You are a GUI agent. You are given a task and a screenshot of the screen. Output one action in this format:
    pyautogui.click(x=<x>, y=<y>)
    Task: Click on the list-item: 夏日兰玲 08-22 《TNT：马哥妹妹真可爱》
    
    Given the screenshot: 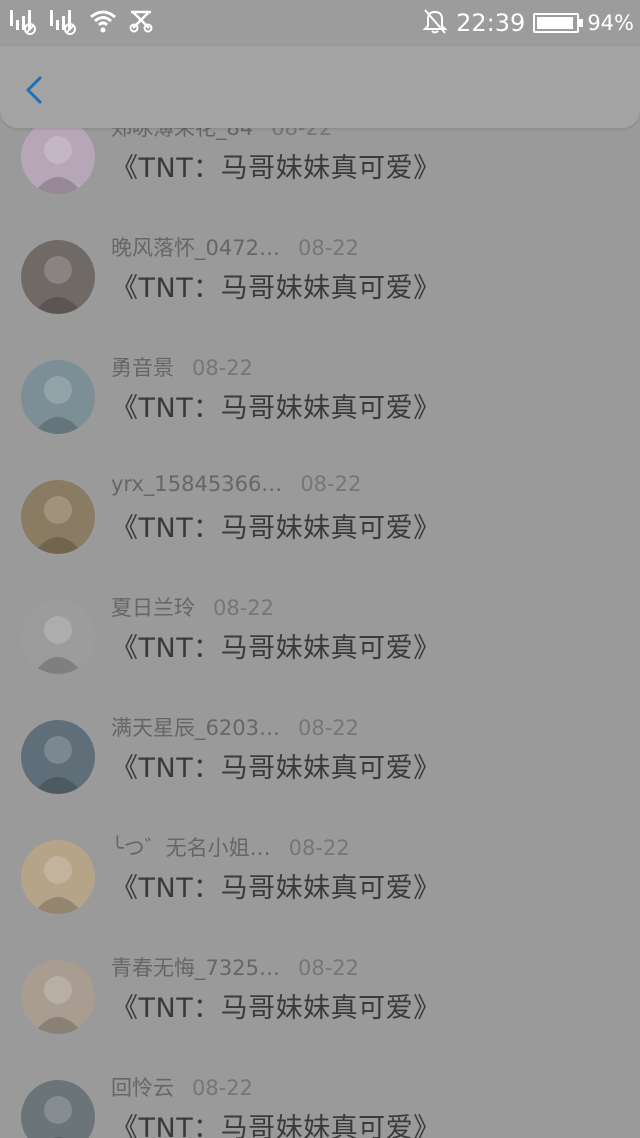 What is the action you would take?
    pyautogui.click(x=320, y=648)
    